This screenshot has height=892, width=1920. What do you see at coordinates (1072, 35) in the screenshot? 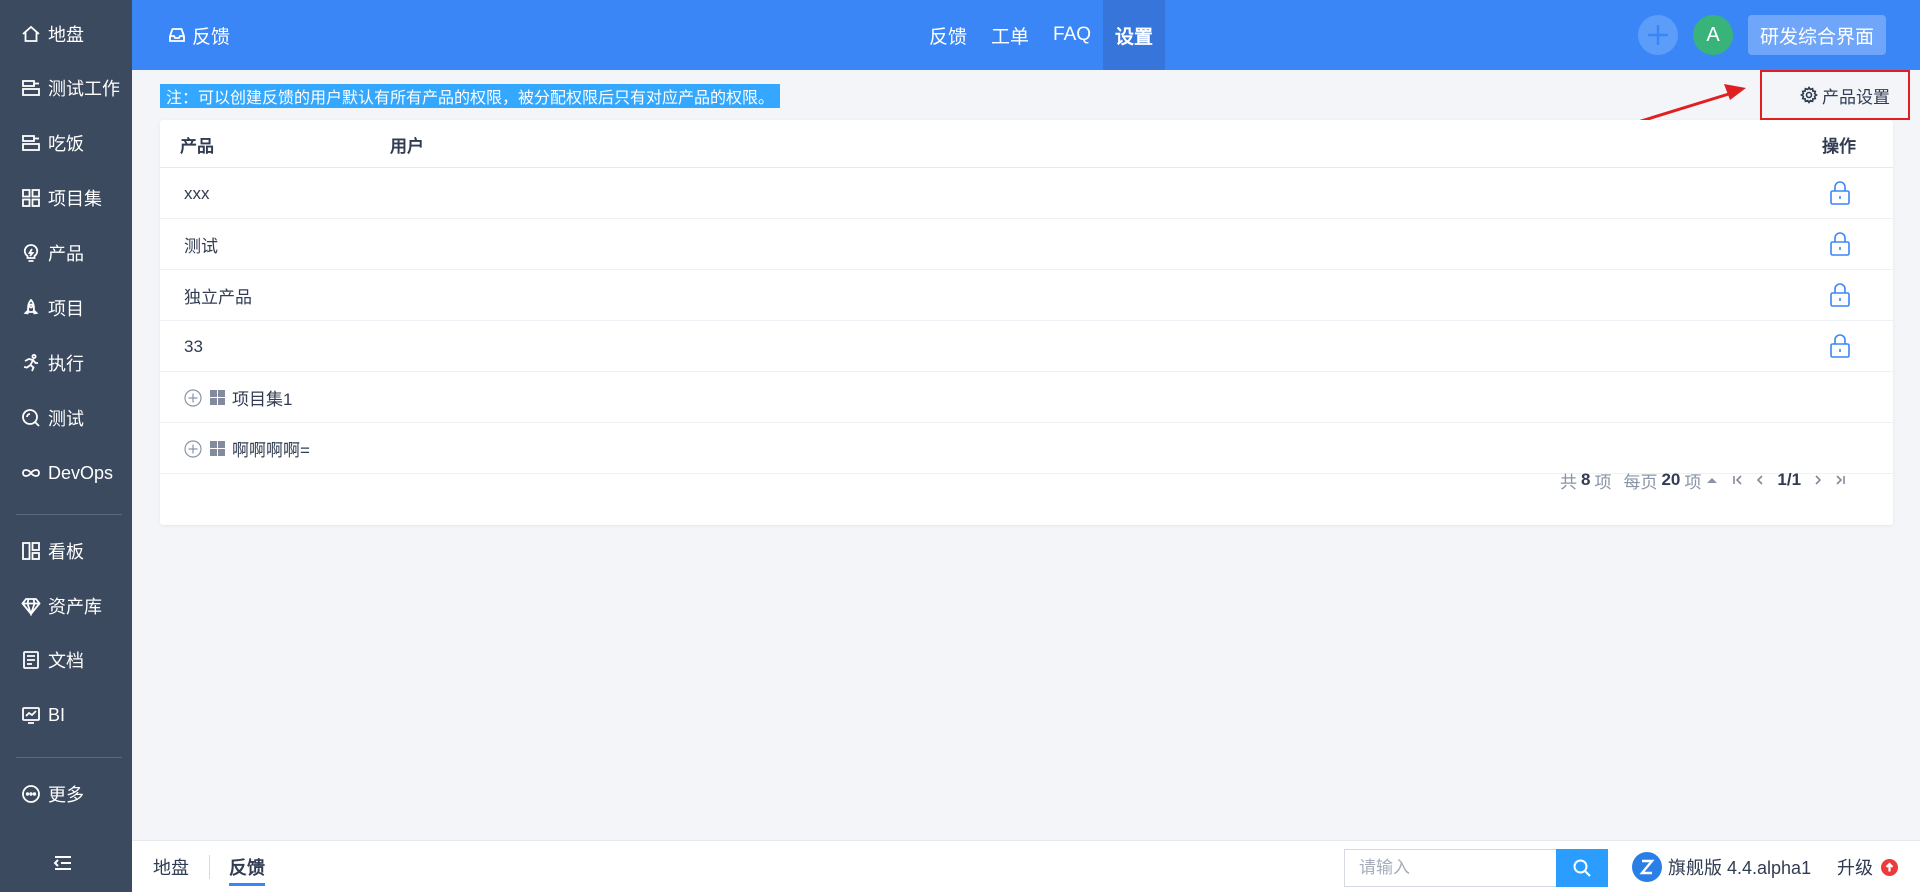
I see `tab-faq: FAQ` at bounding box center [1072, 35].